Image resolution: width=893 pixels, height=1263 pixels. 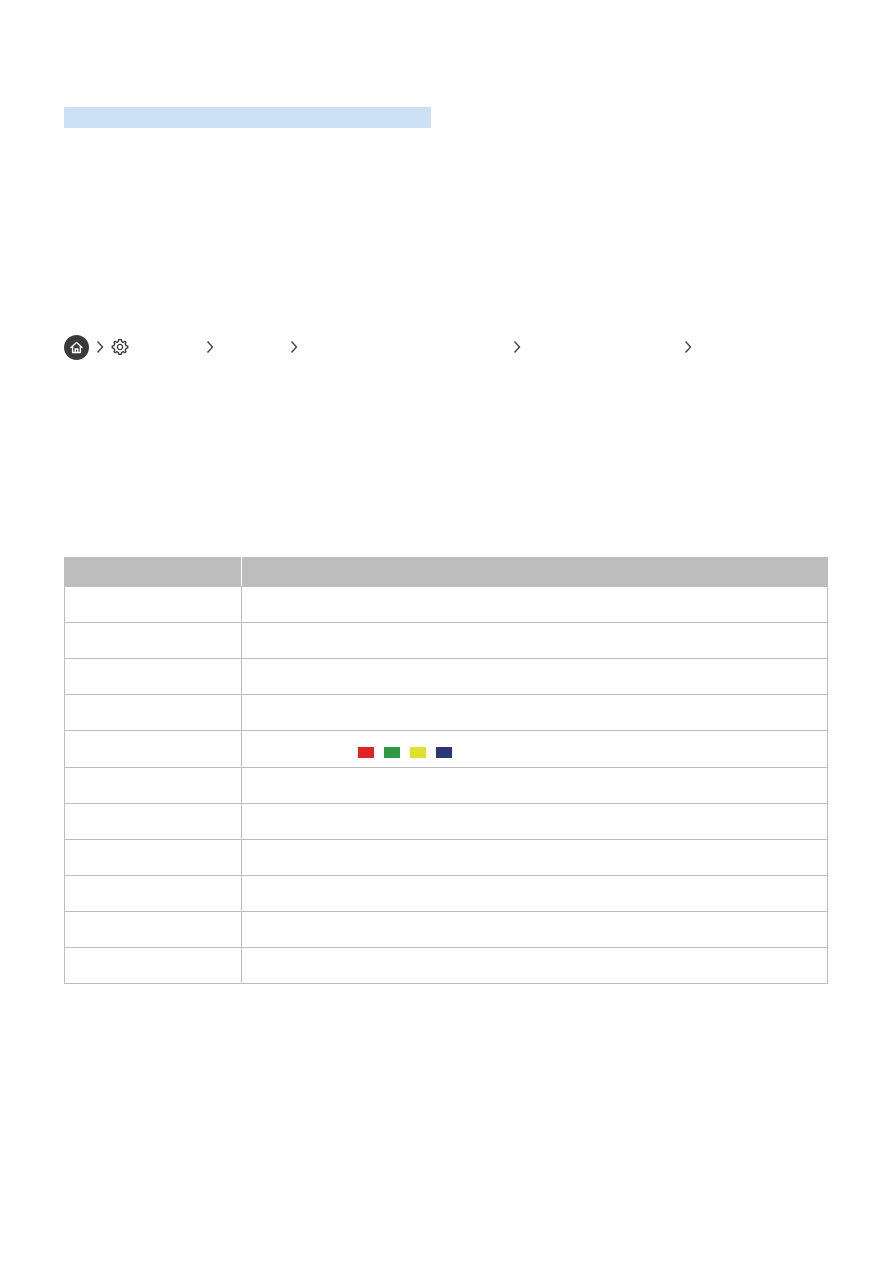 What do you see at coordinates (414, 348) in the screenshot?
I see `breadcrumb` at bounding box center [414, 348].